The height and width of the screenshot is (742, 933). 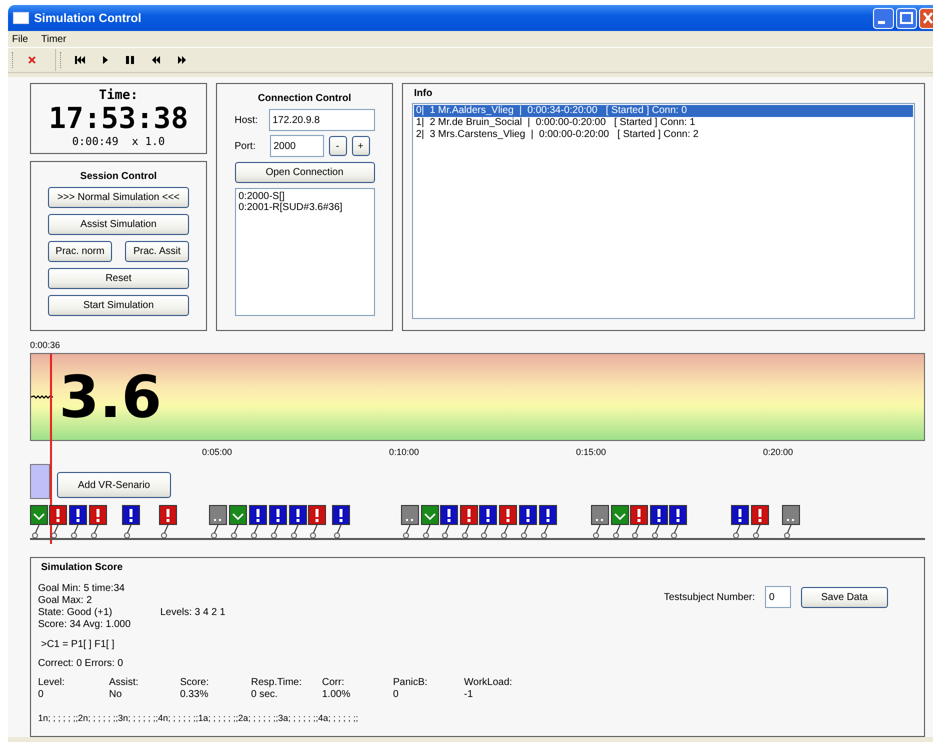 I want to click on list-item: 1| 2 Mr.de Bruin_Social | 0:00:00-0:20:00 [ Started ] Conn: 1, so click(x=663, y=123).